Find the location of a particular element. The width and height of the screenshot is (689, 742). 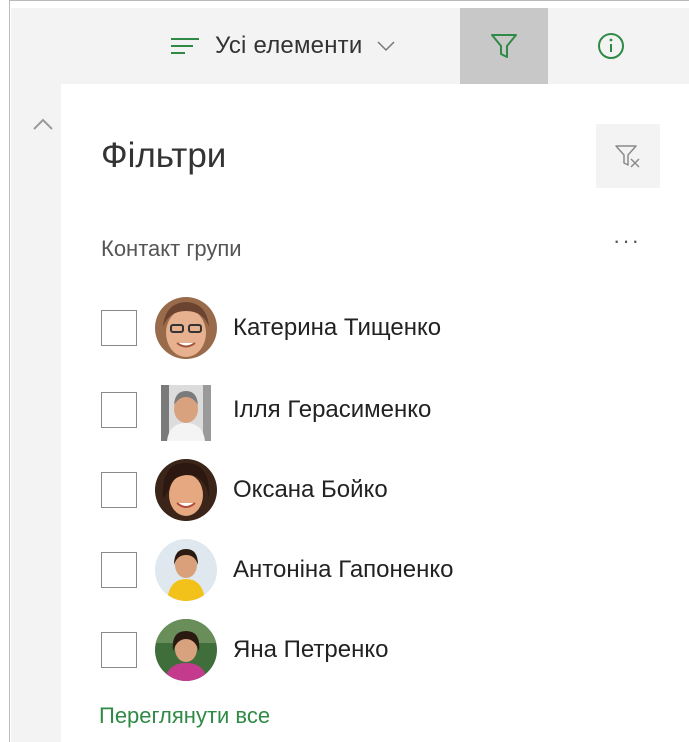

filter-section-title: Контакт групи is located at coordinates (171, 248).